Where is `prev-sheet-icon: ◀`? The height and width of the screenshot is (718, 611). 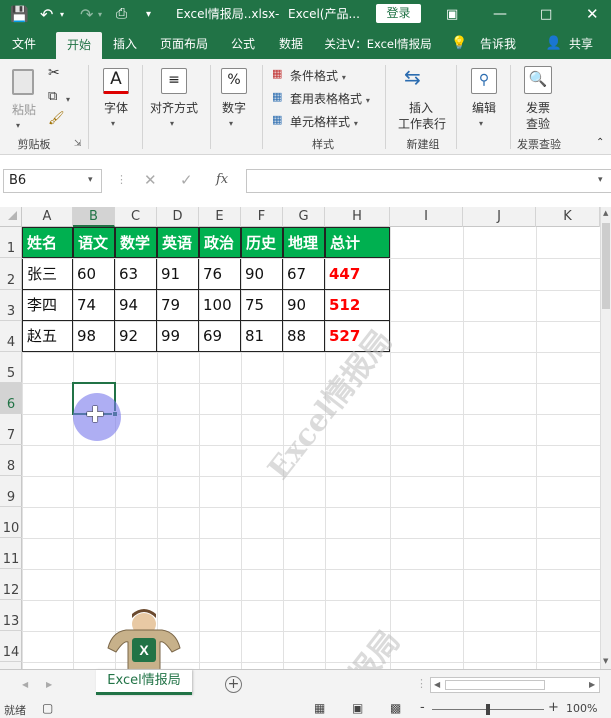 prev-sheet-icon: ◀ is located at coordinates (25, 684).